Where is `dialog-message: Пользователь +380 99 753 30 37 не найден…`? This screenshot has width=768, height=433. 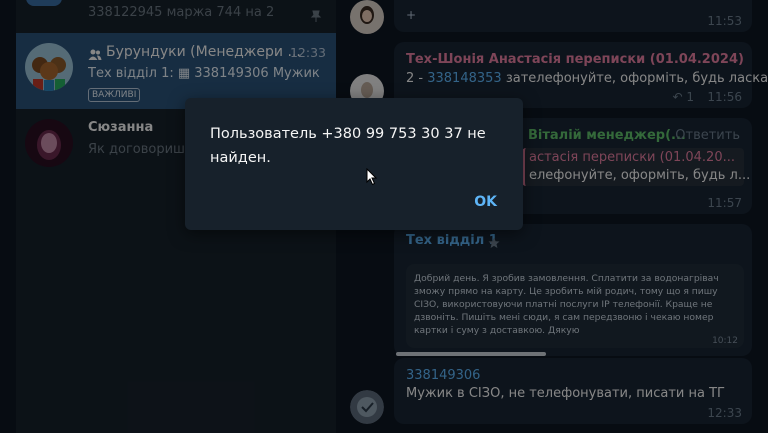 dialog-message: Пользователь +380 99 753 30 37 не найден… is located at coordinates (348, 146).